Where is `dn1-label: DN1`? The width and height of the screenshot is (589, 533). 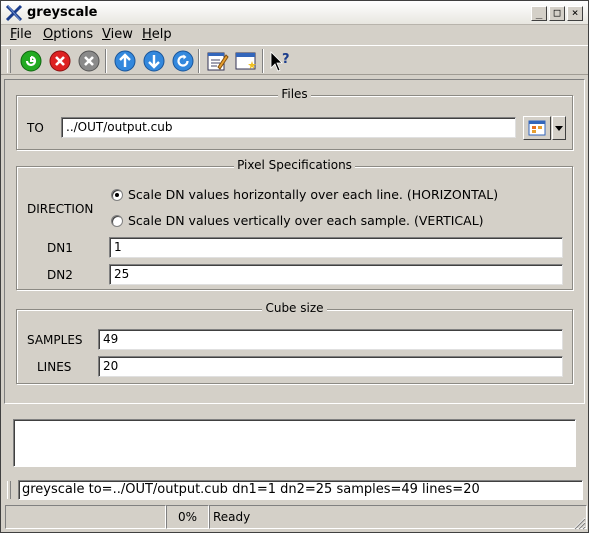
dn1-label: DN1 is located at coordinates (60, 248).